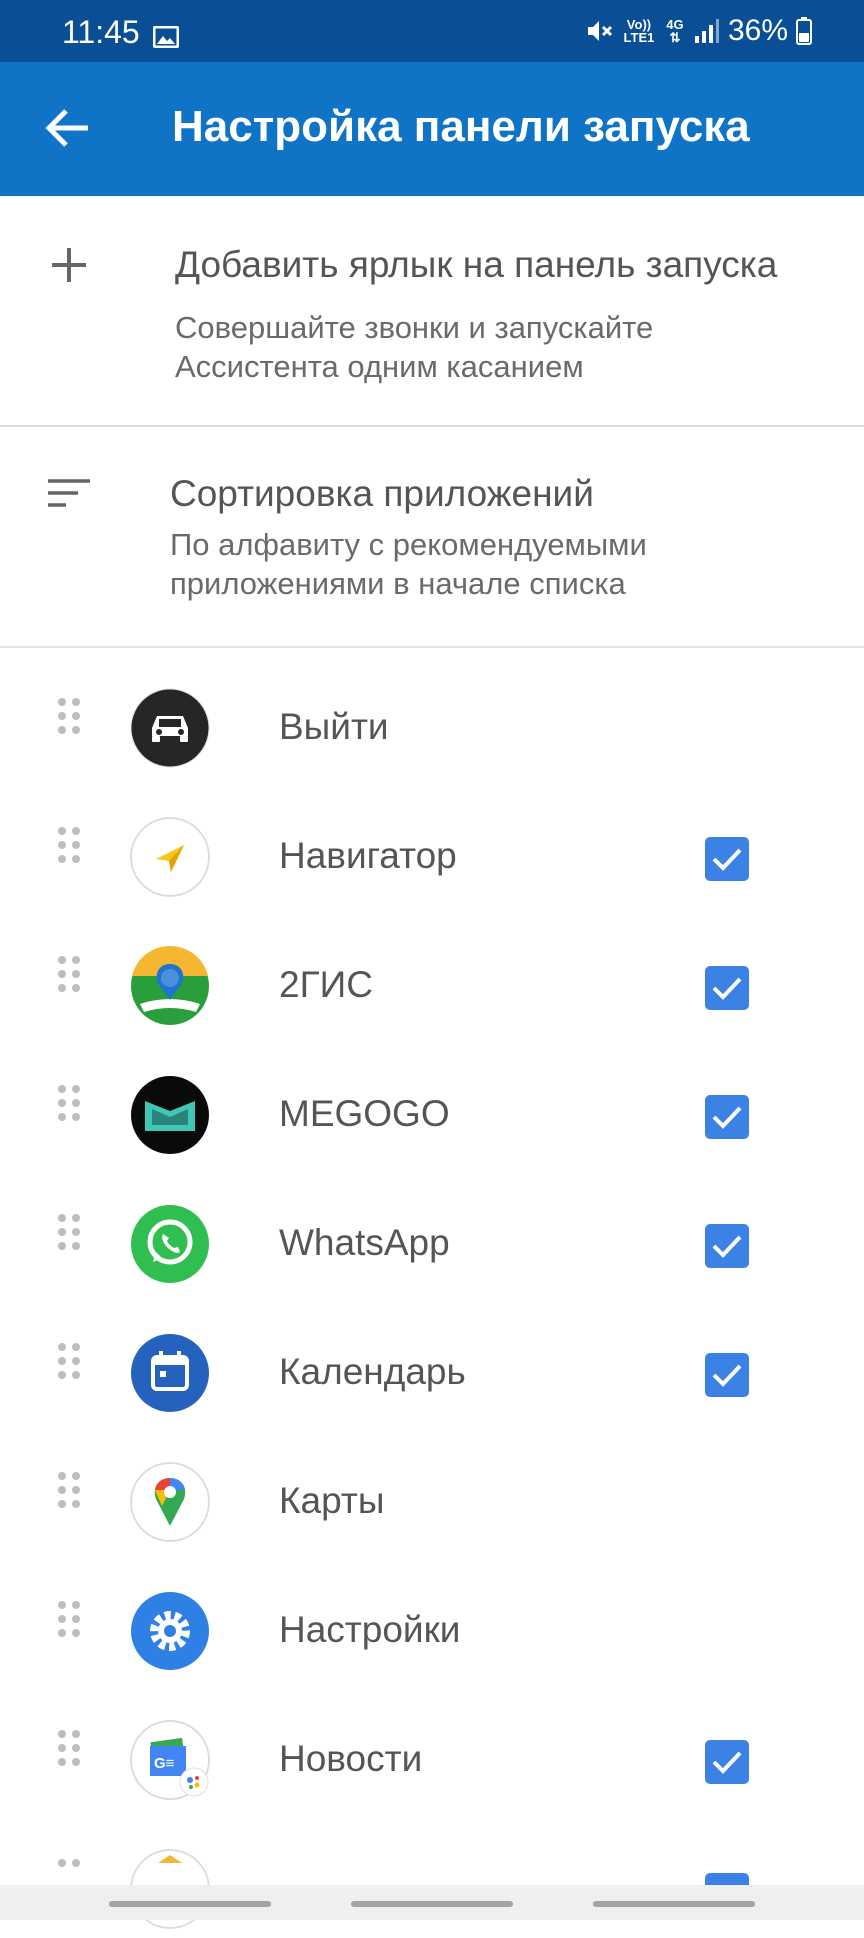 The image size is (864, 1938). Describe the element at coordinates (170, 1502) in the screenshot. I see `maps-icon` at that location.